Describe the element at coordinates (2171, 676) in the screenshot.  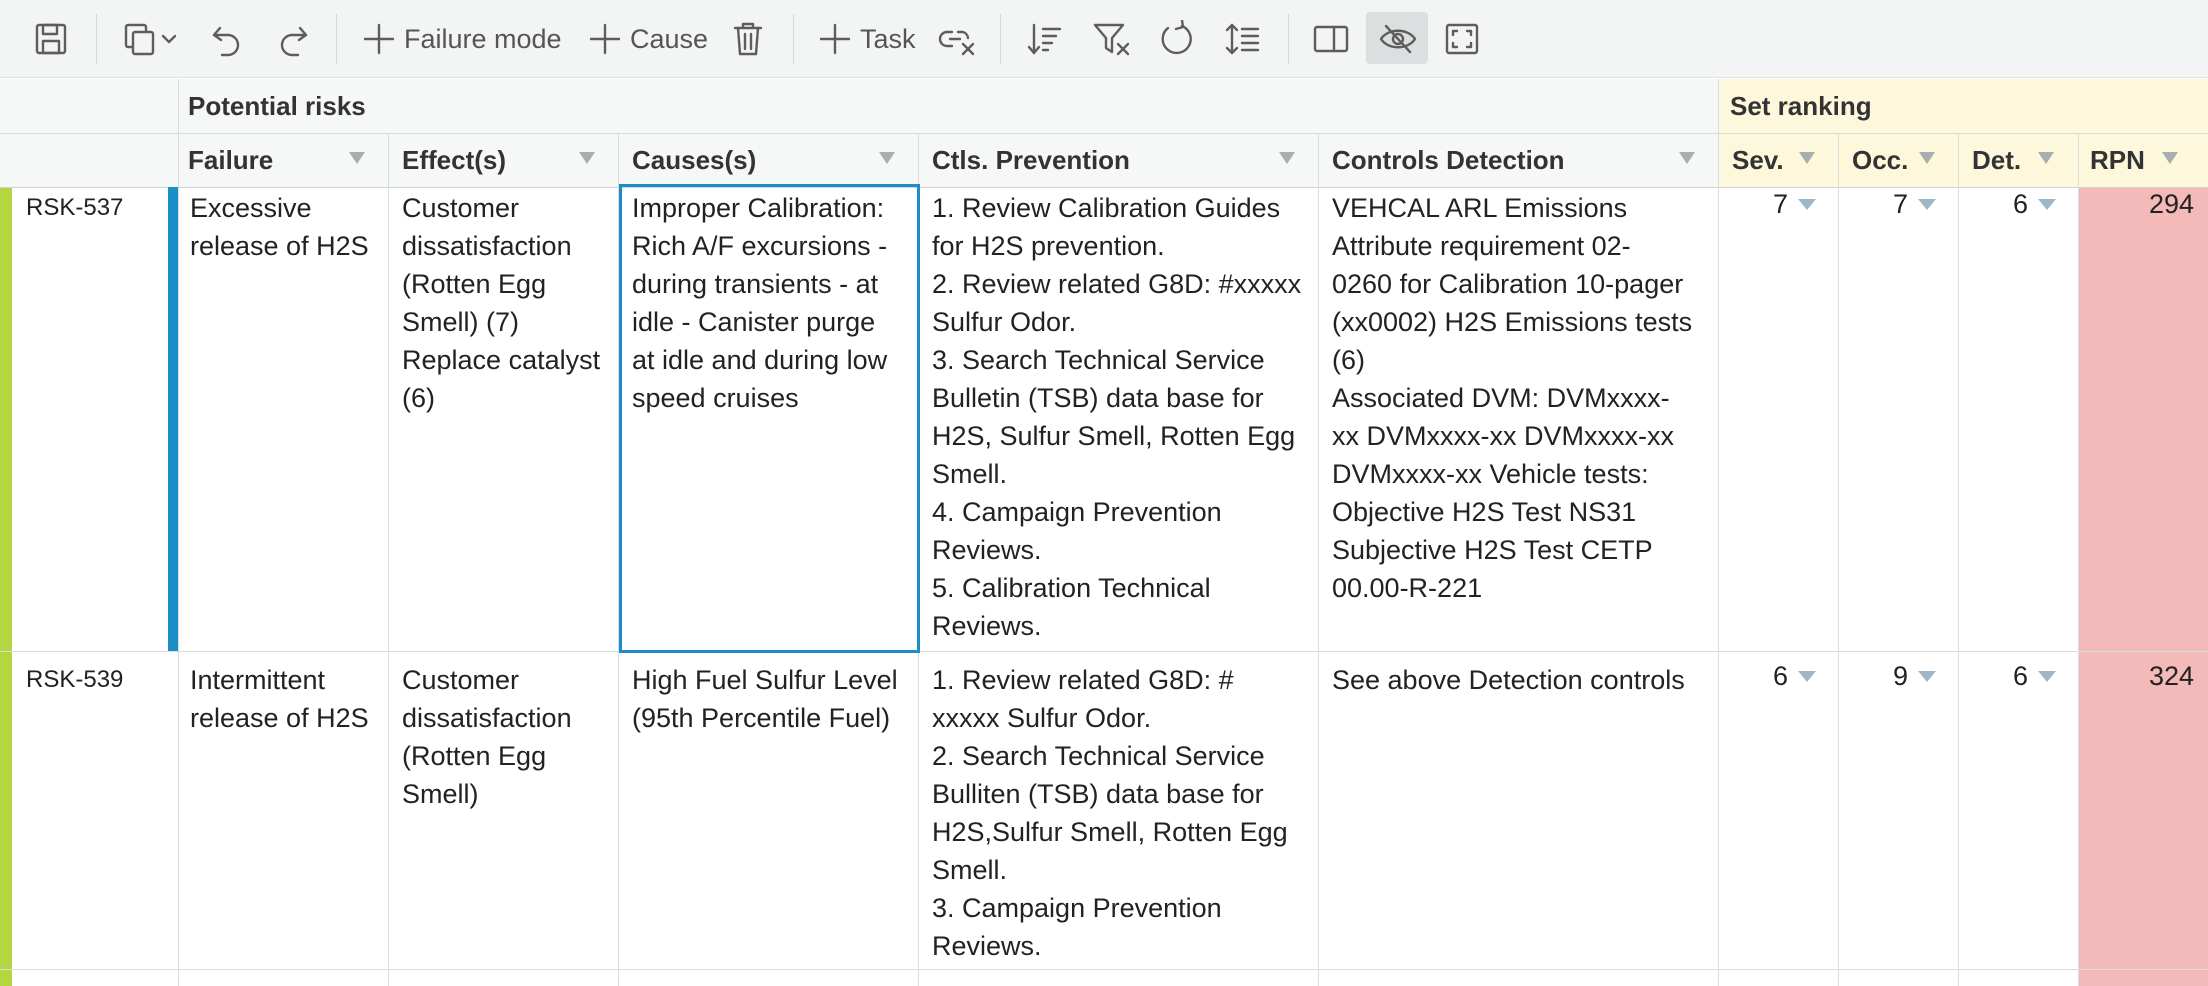
I see `rpn-value: 324` at that location.